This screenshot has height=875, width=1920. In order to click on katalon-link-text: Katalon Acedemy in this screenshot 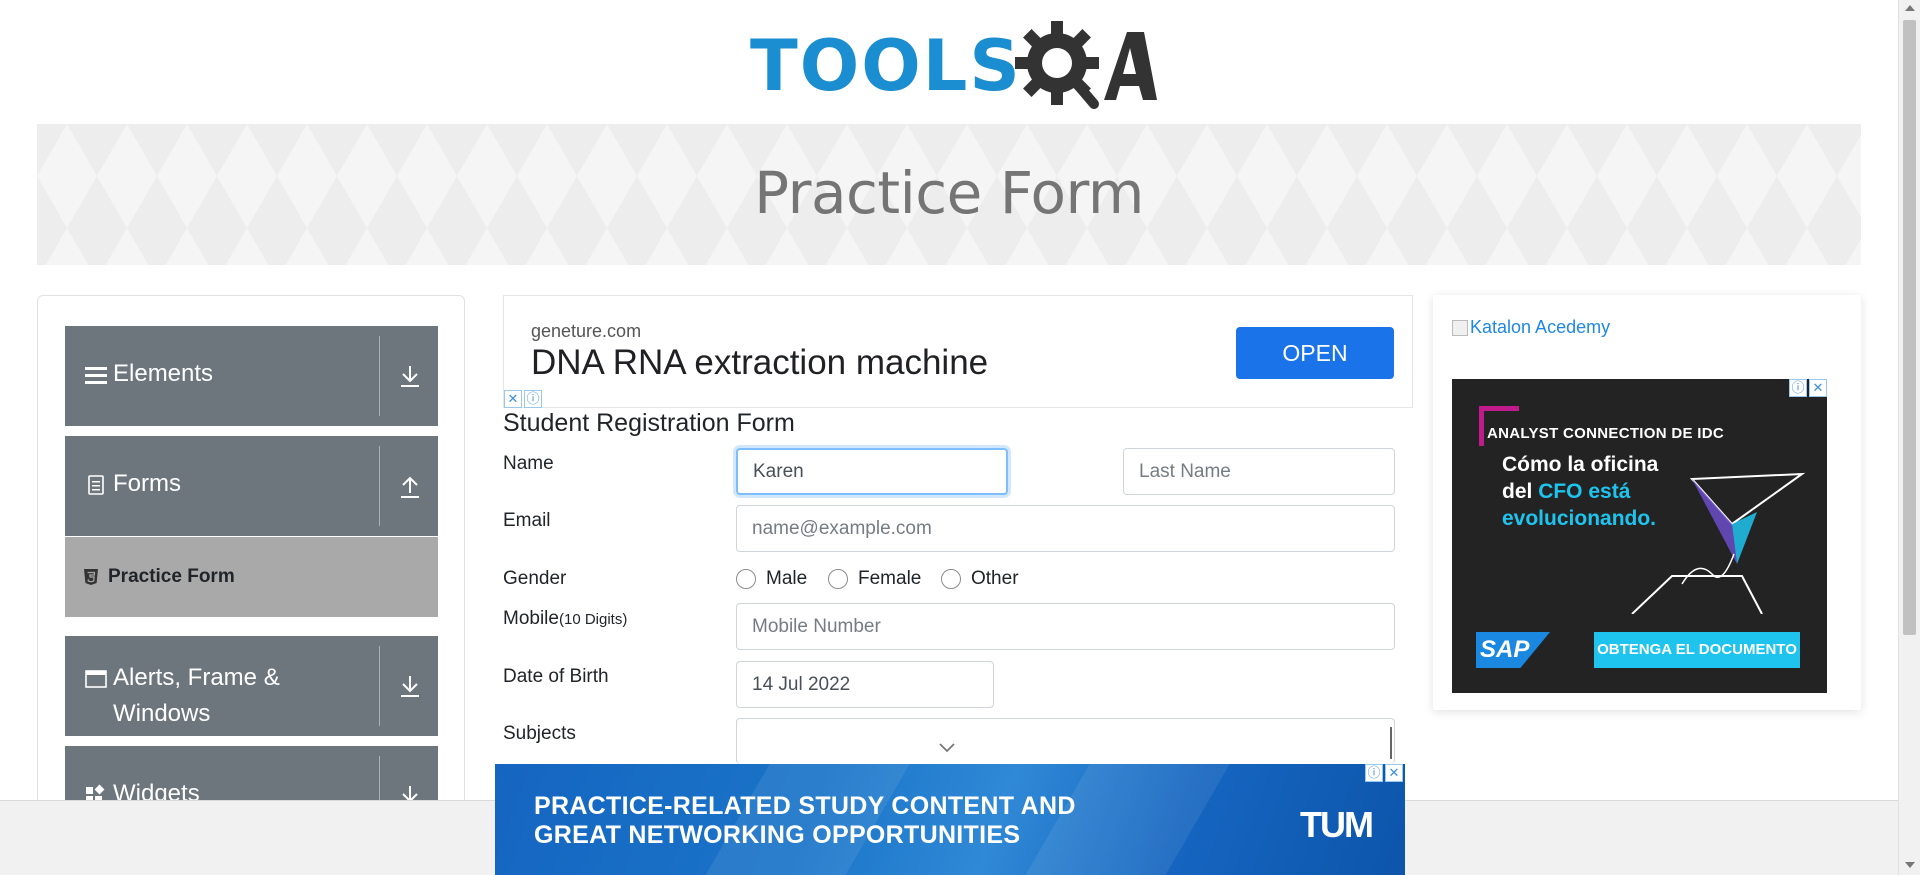, I will do `click(1540, 327)`.